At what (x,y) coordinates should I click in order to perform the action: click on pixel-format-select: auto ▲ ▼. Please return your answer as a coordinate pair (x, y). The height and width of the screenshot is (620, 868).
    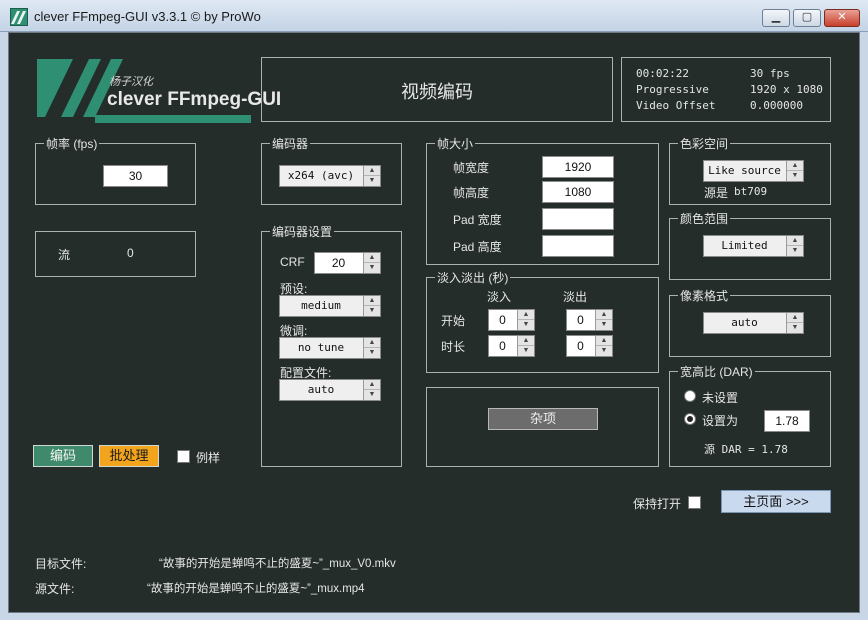
    Looking at the image, I should click on (753, 323).